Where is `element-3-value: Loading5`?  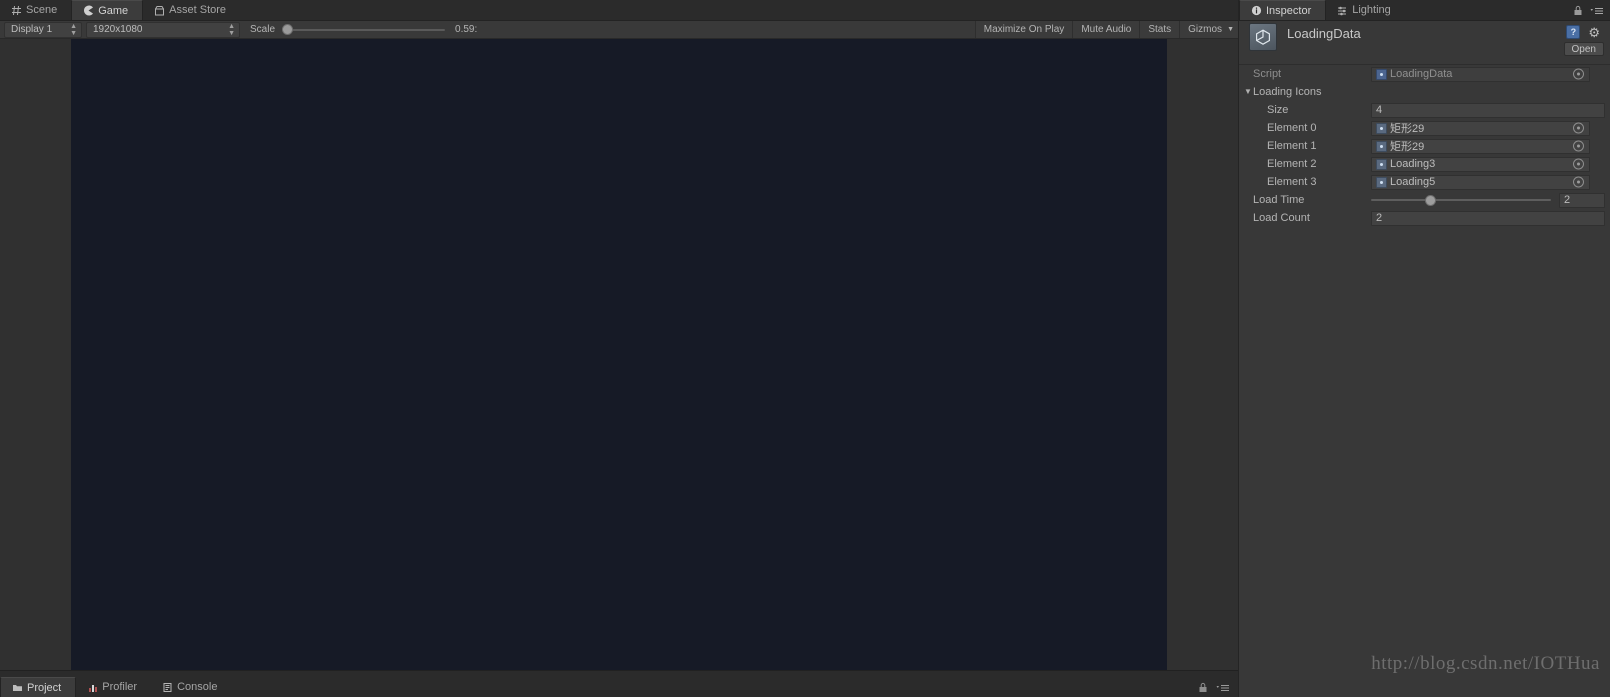 element-3-value: Loading5 is located at coordinates (1413, 182).